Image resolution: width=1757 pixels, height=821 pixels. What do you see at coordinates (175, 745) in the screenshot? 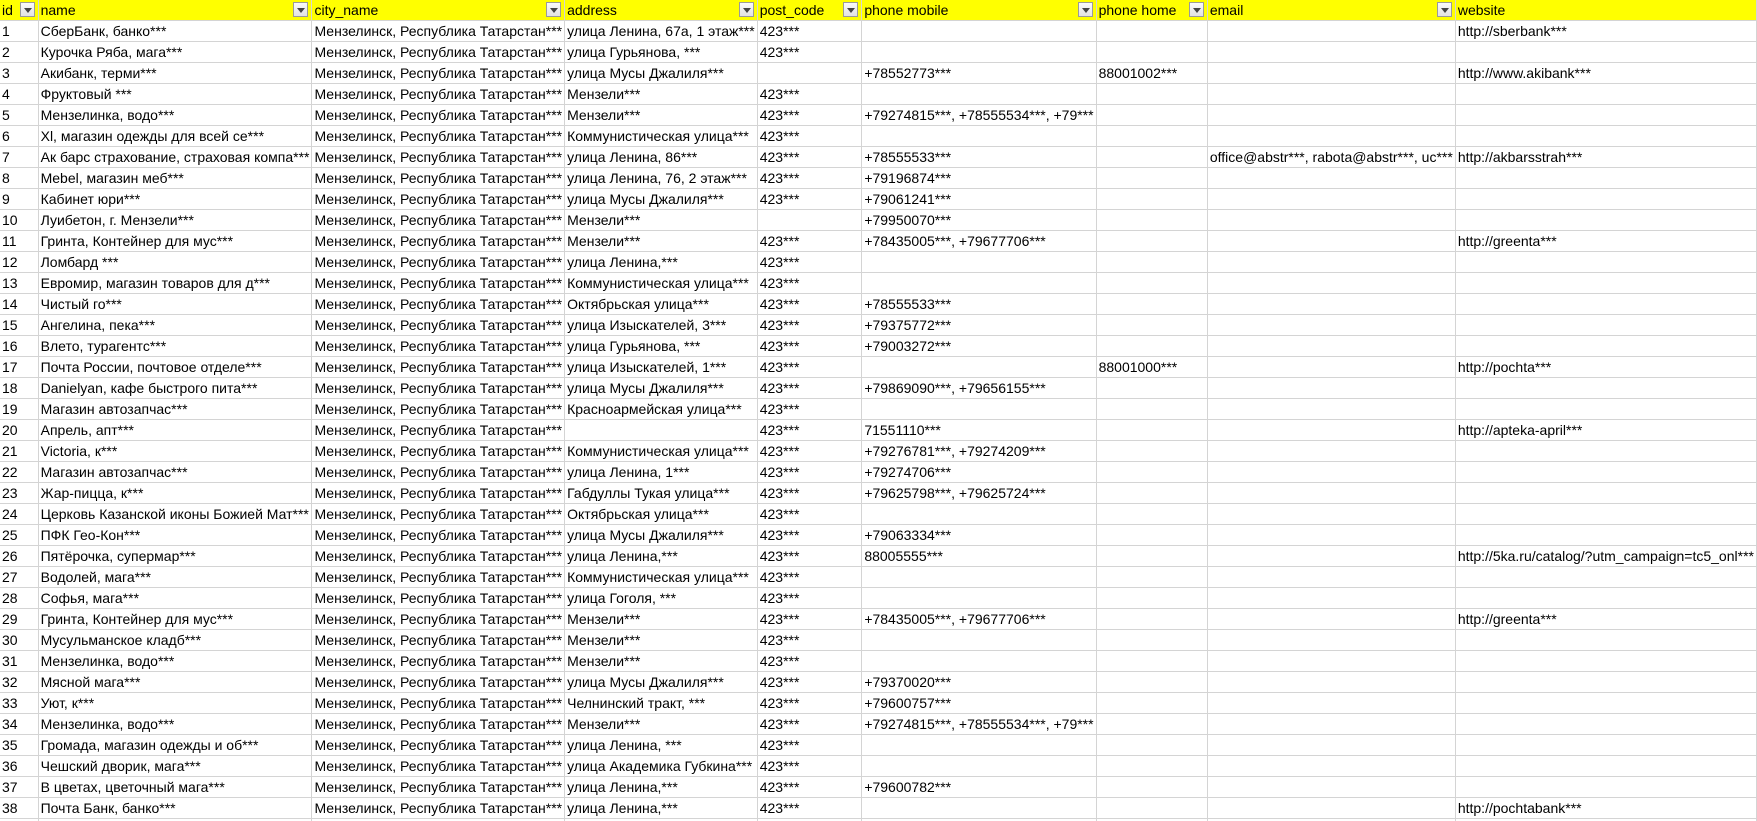
I see `cell-name: Громада, магазин одежды и об***` at bounding box center [175, 745].